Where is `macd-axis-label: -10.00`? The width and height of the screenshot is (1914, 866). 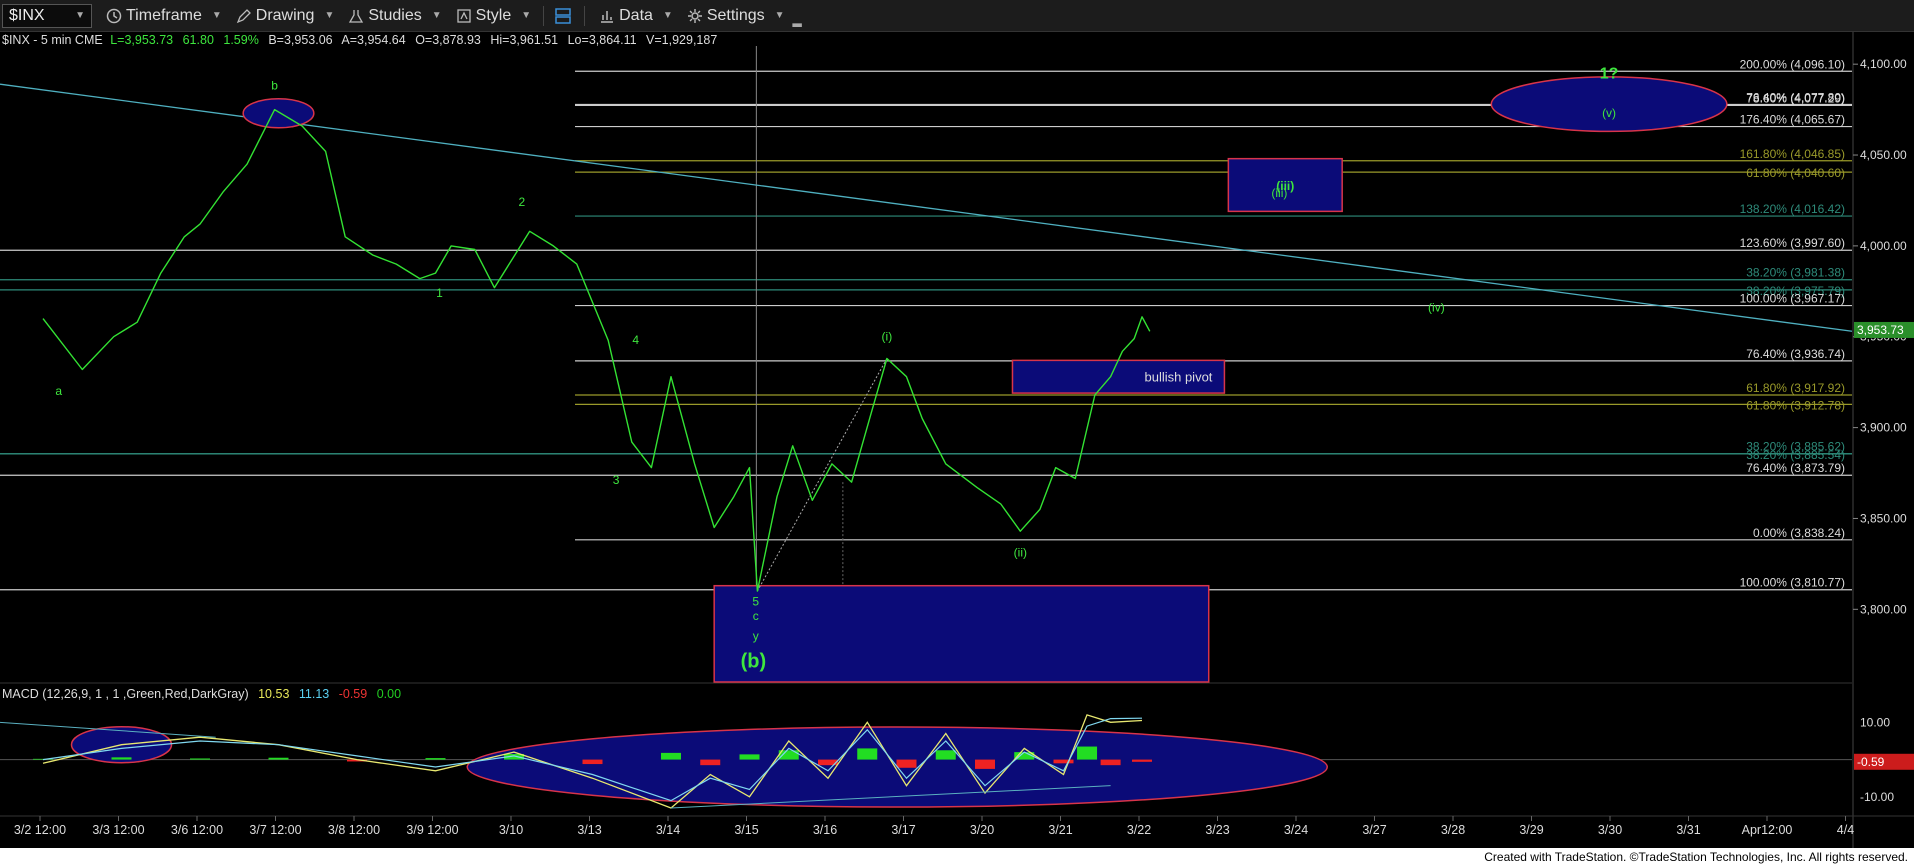 macd-axis-label: -10.00 is located at coordinates (1877, 797).